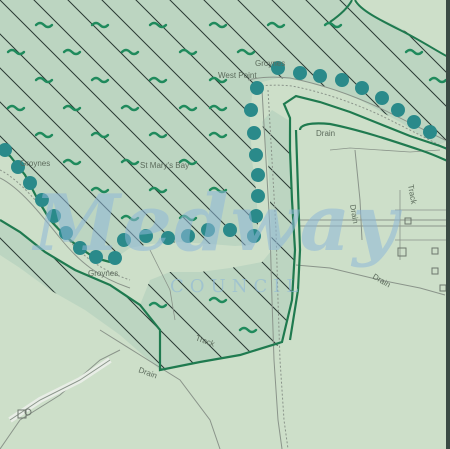  I want to click on label-west-point: West Point, so click(237, 75).